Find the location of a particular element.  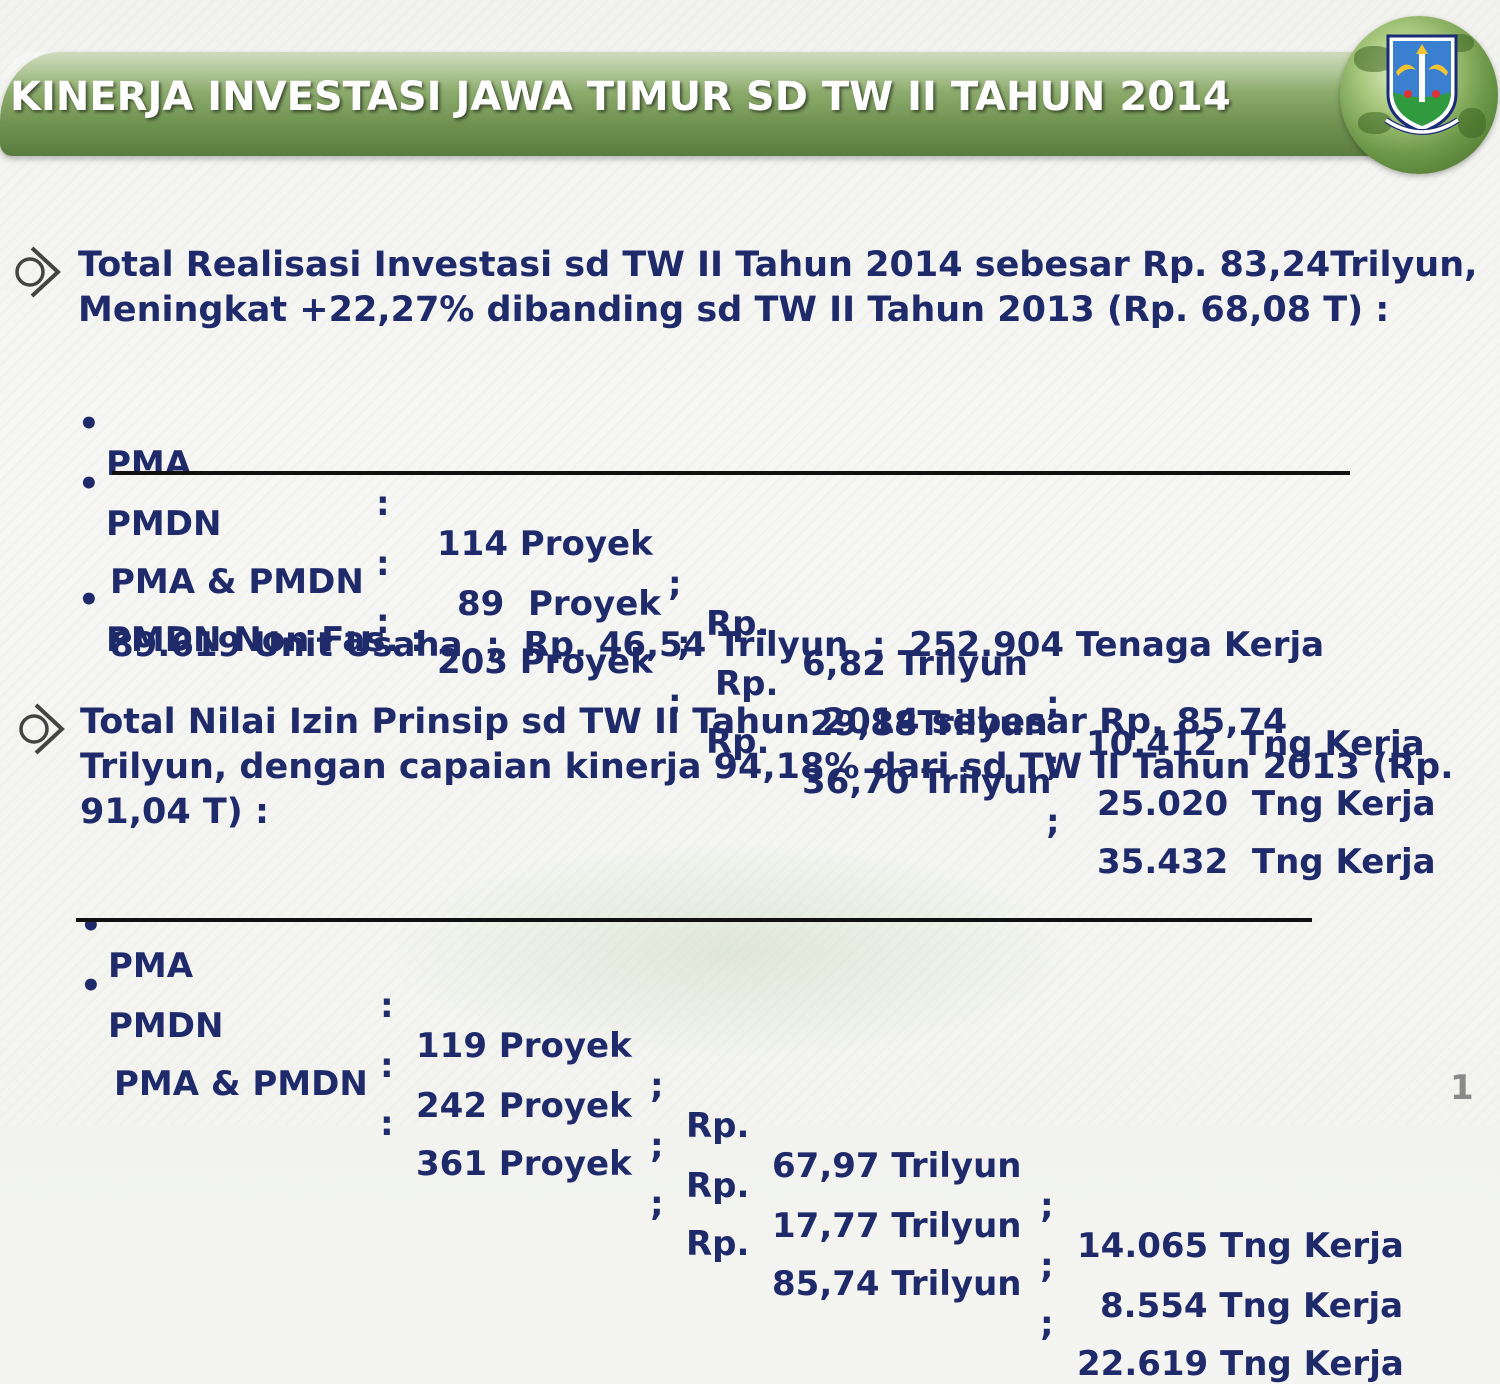

row-nilai: 85,74 Trilyun is located at coordinates (897, 1284).